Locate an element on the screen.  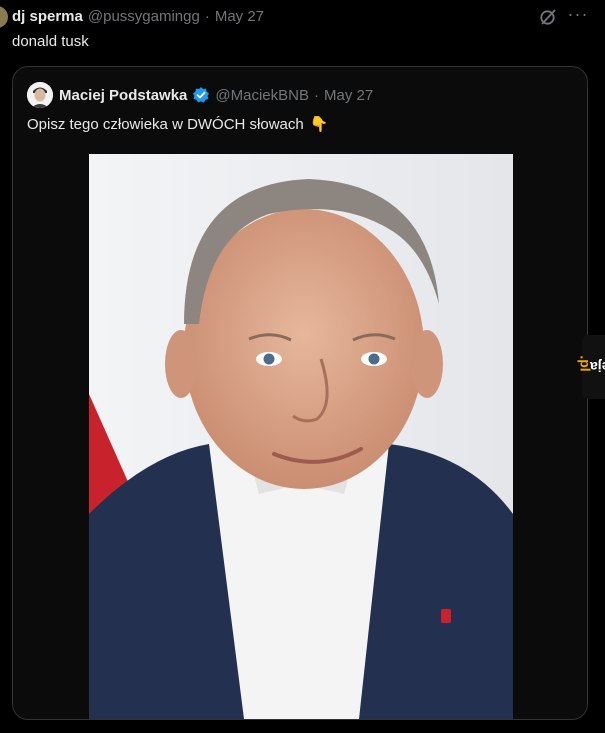
author-avatar is located at coordinates (4, 17).